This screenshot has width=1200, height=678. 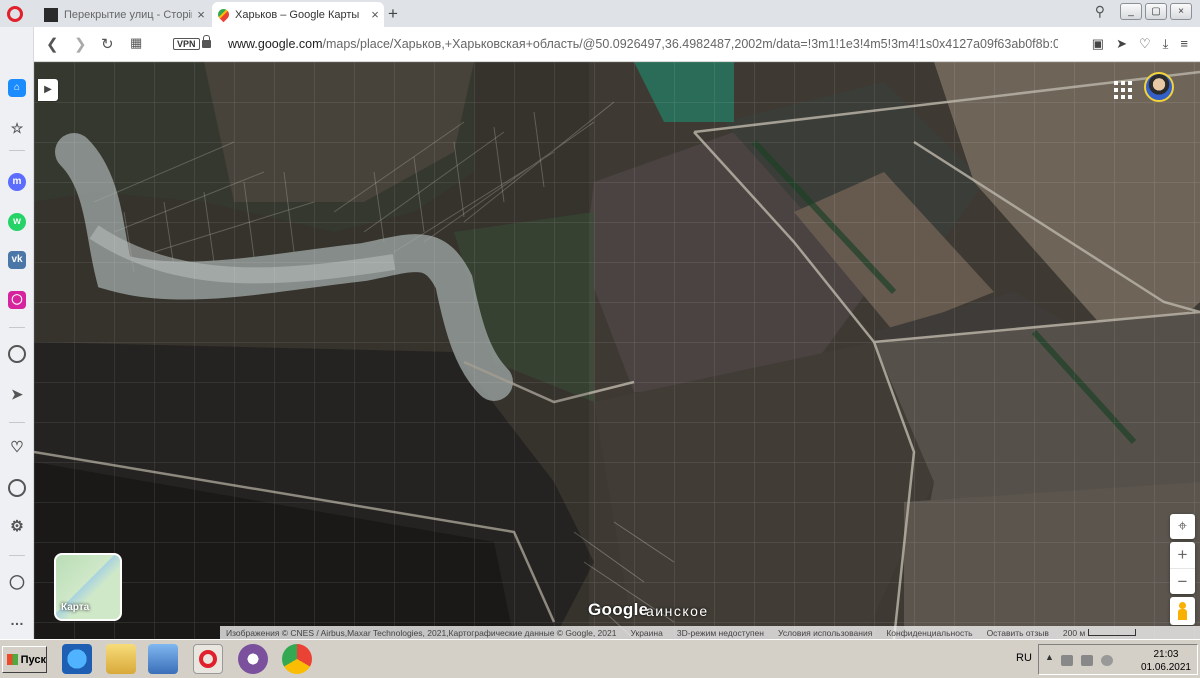 What do you see at coordinates (1018, 633) in the screenshot?
I see `feedback-link: Оставить отзыв` at bounding box center [1018, 633].